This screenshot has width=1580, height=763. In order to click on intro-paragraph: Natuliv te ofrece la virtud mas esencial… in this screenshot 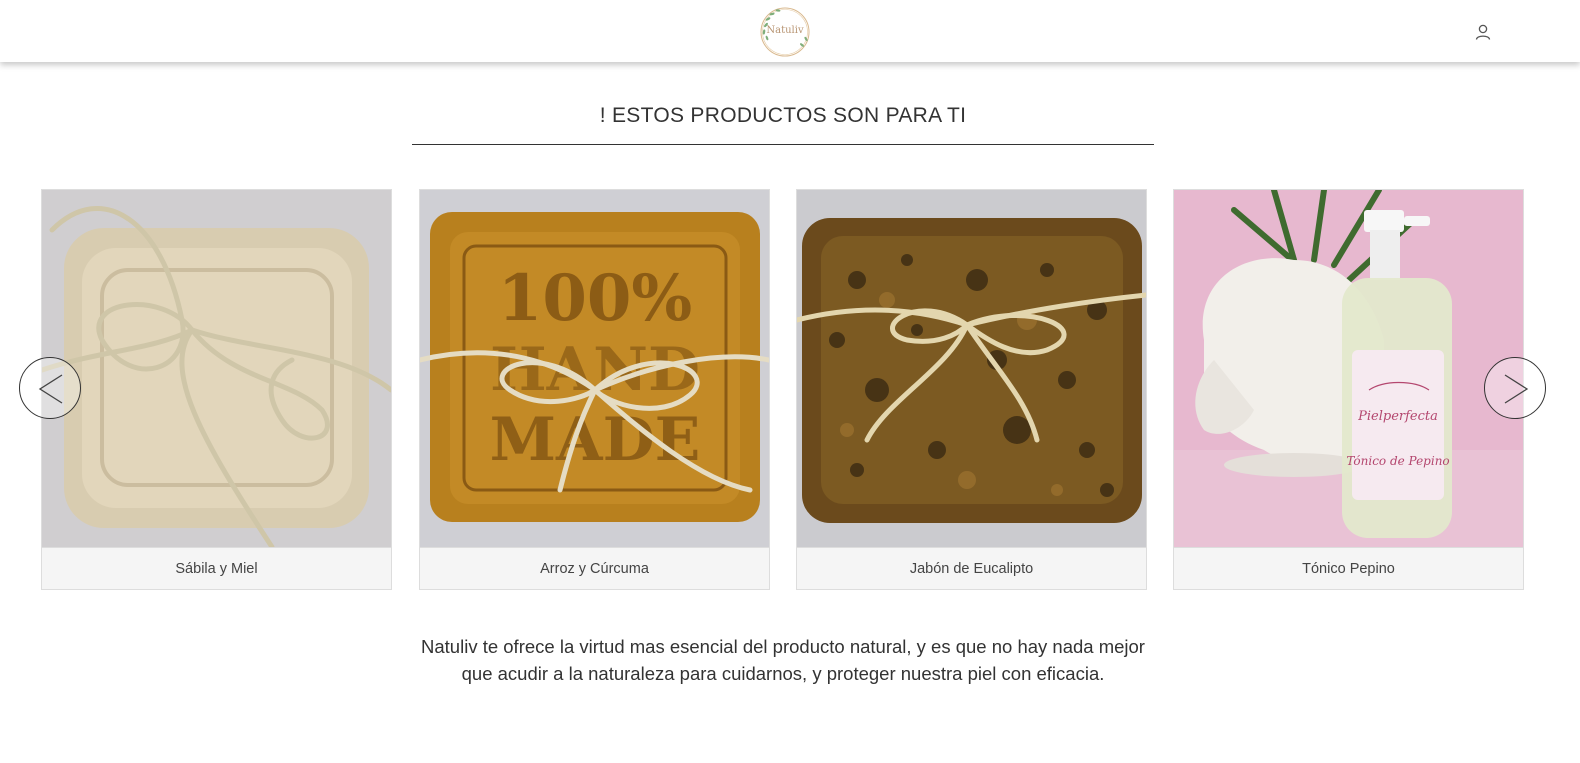, I will do `click(783, 660)`.